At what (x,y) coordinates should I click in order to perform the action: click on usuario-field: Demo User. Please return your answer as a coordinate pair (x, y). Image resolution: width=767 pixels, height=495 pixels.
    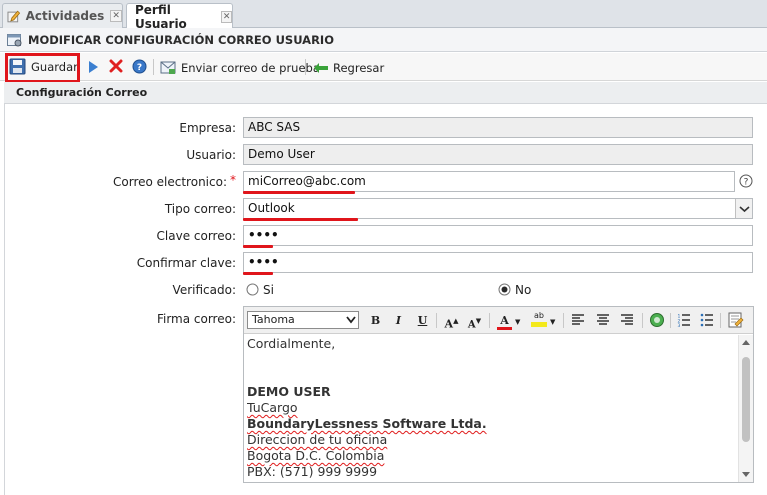
    Looking at the image, I should click on (498, 154).